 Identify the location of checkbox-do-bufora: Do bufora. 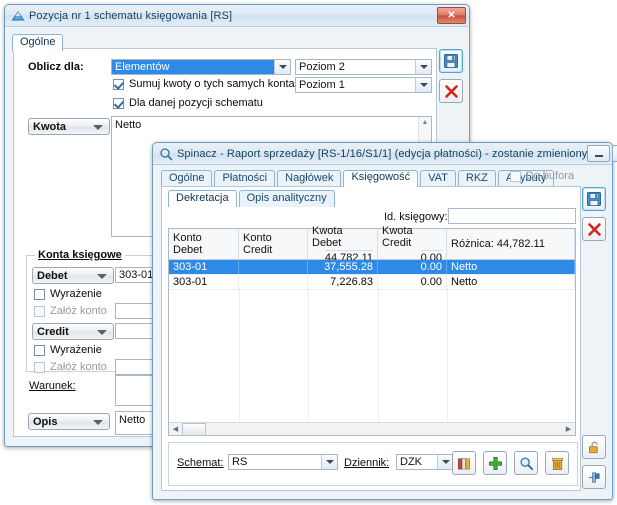
(541, 176).